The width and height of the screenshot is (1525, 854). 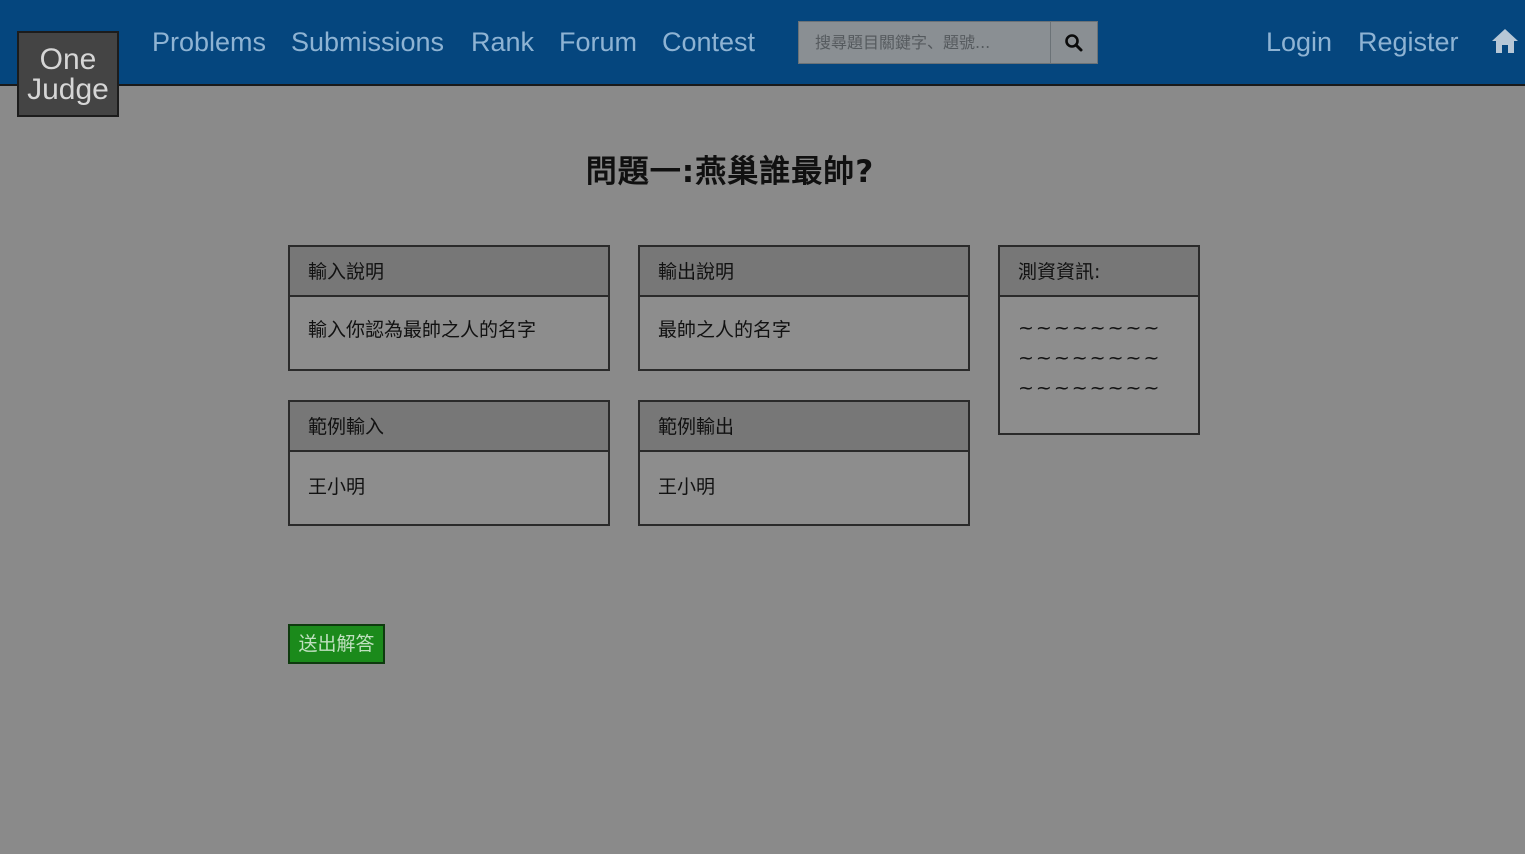 I want to click on nav-register: Register, so click(x=1408, y=42).